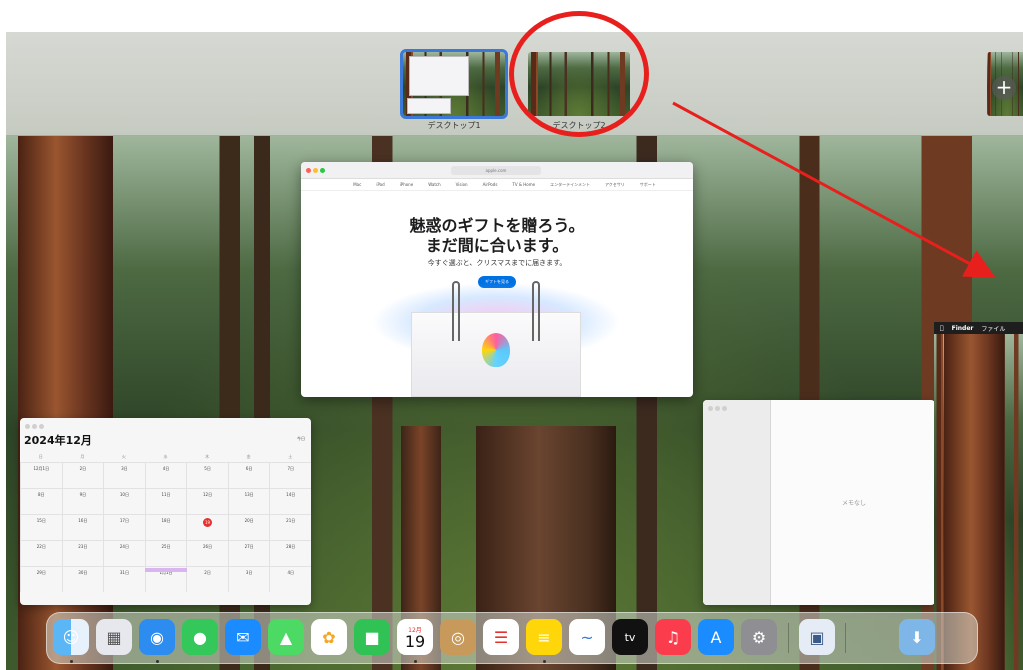 The height and width of the screenshot is (670, 1023). Describe the element at coordinates (41, 501) in the screenshot. I see `day-cell: 8日` at that location.